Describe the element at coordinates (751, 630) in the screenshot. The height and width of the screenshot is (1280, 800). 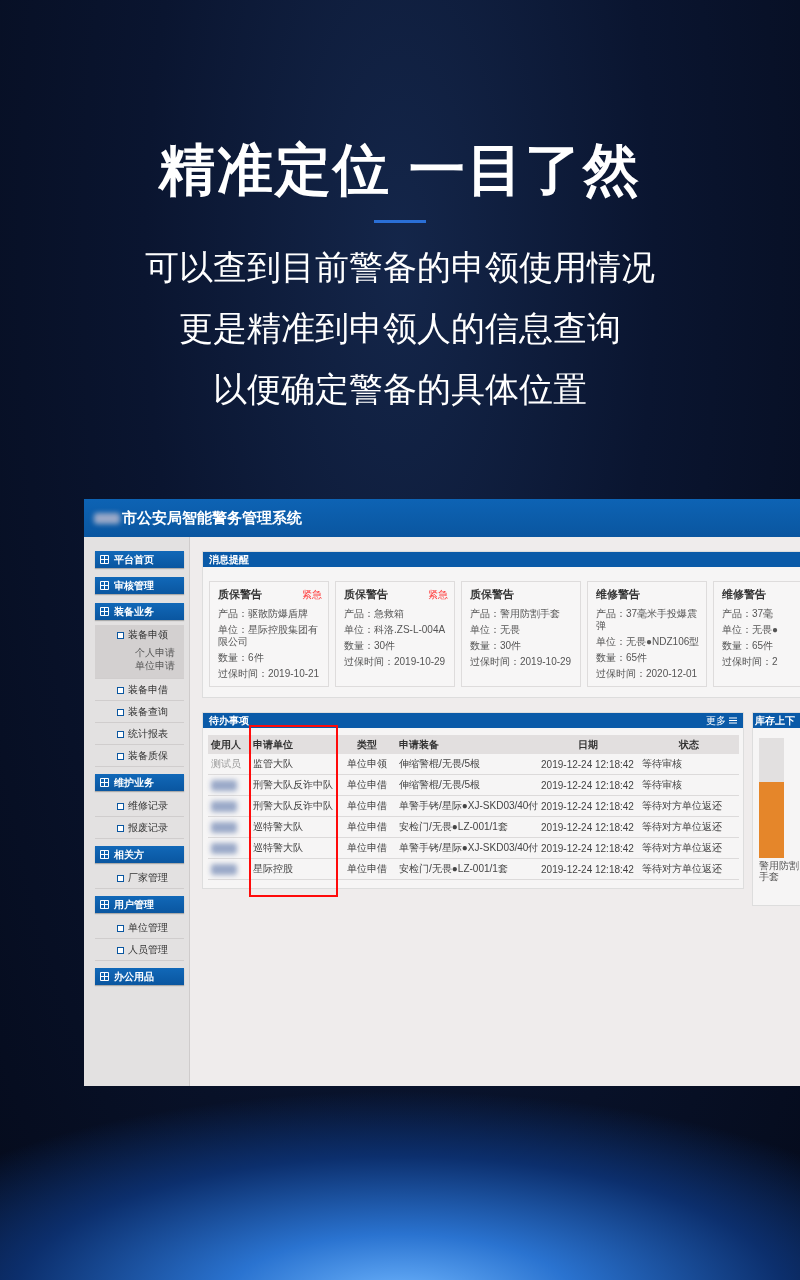
I see `card-text: 单位：无畏●` at that location.